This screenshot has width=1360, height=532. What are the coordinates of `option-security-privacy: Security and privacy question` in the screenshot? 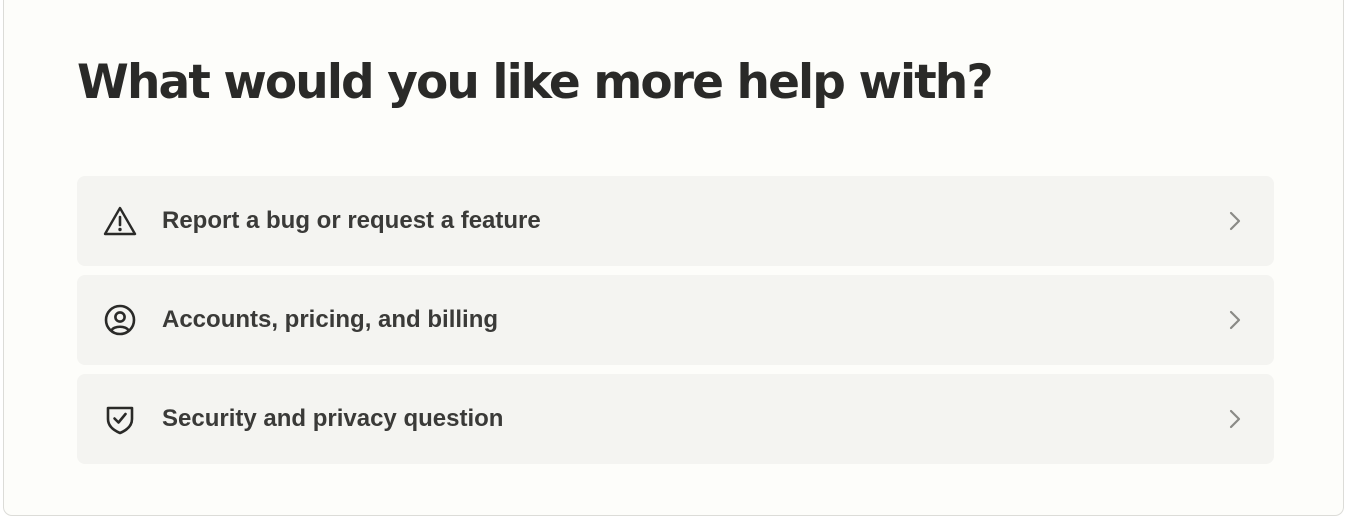 It's located at (675, 419).